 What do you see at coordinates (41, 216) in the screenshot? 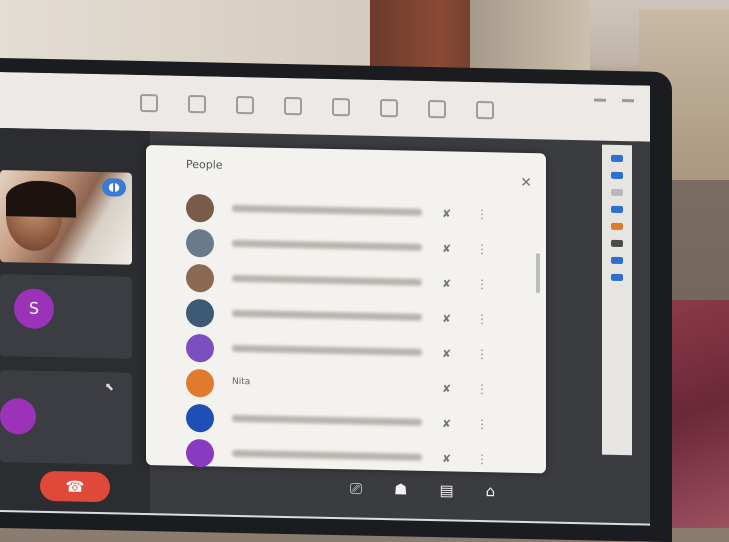
I see `participant-video` at bounding box center [41, 216].